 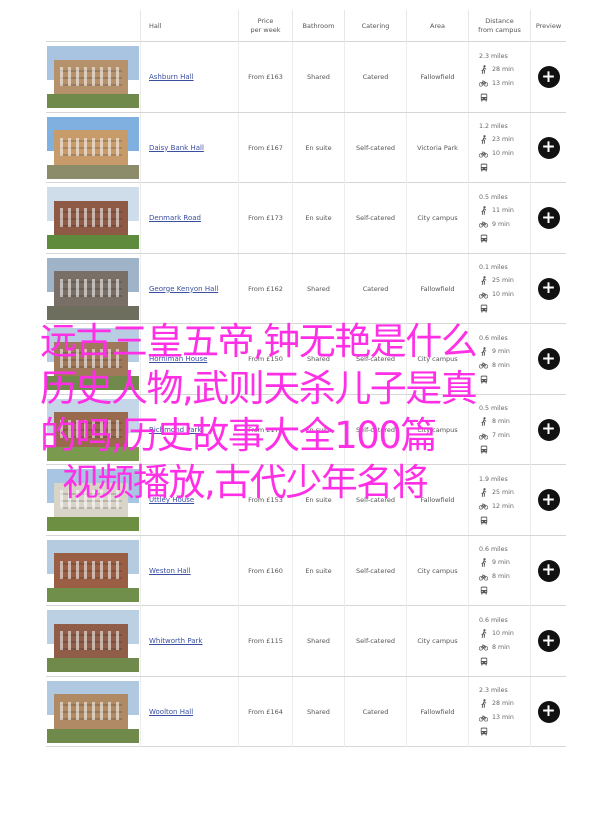 I want to click on col-hall-label: Hall, so click(x=155, y=25).